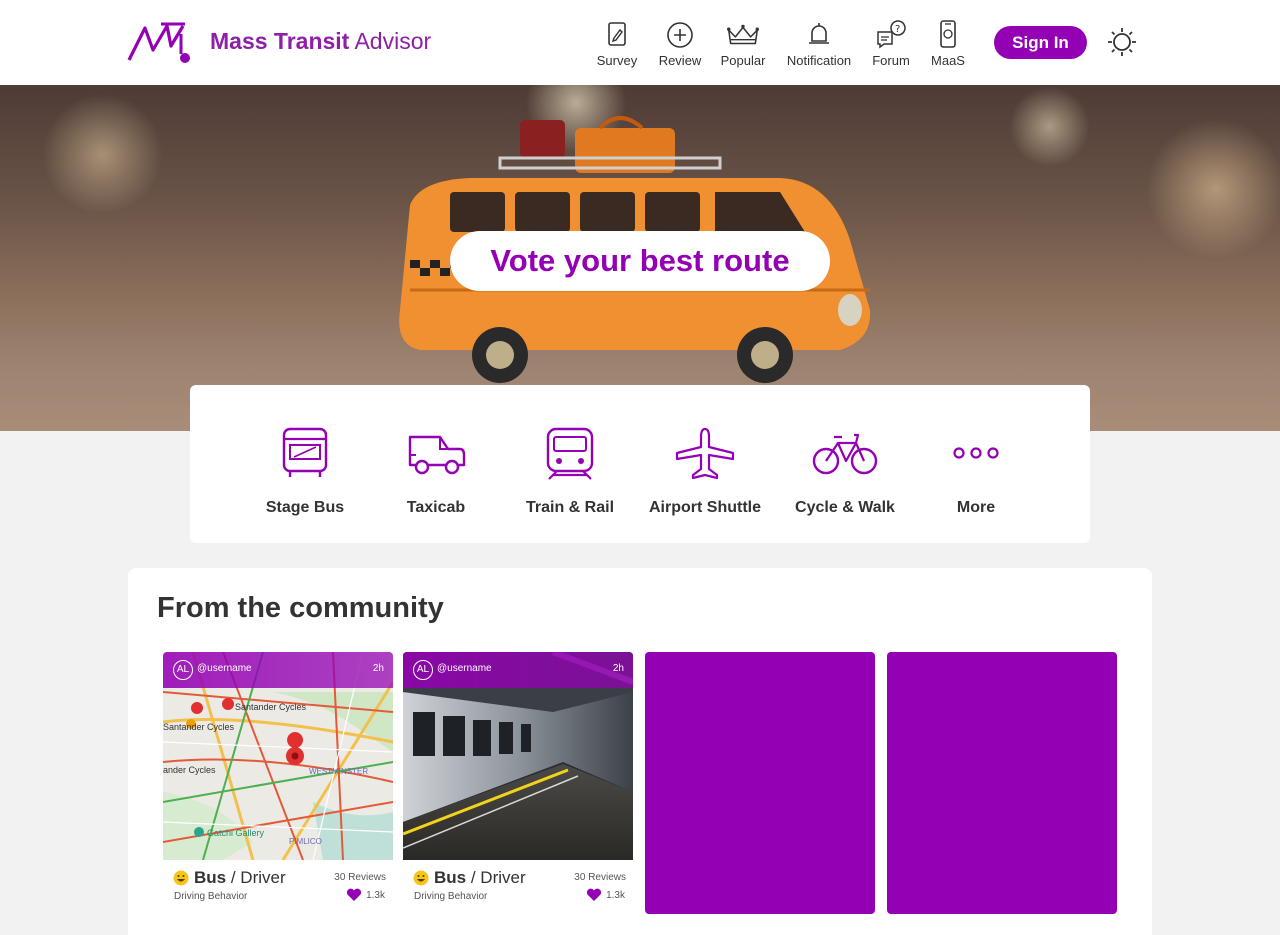 The height and width of the screenshot is (935, 1280). What do you see at coordinates (680, 35) in the screenshot?
I see `plus-circle-icon` at bounding box center [680, 35].